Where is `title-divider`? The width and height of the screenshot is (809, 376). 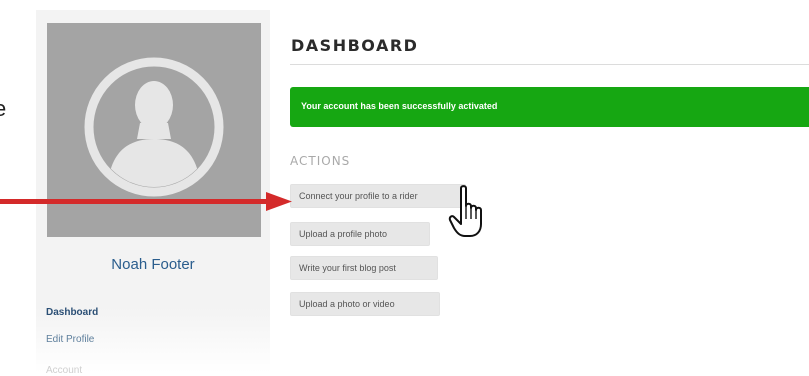 title-divider is located at coordinates (549, 64).